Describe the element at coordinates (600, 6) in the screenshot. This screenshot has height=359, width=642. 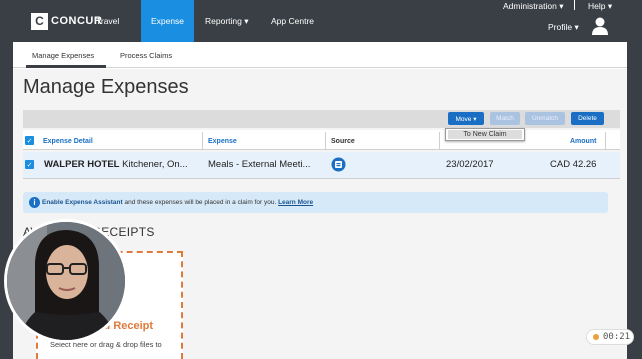
I see `help-menu: Help ▾` at that location.